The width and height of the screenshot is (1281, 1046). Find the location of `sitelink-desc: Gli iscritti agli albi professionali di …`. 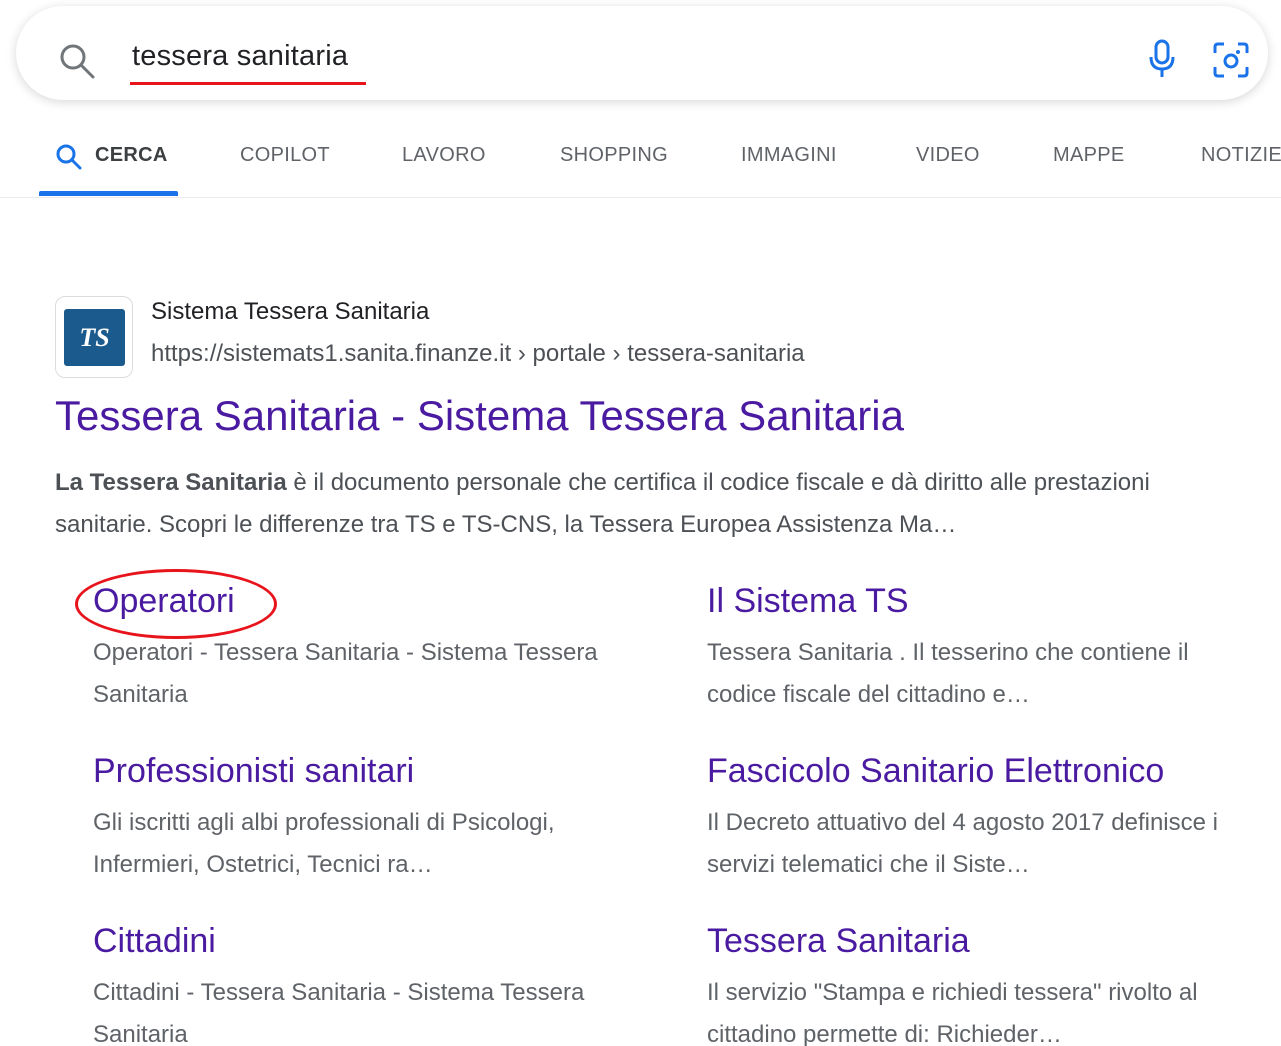

sitelink-desc: Gli iscritti agli albi professionali di … is located at coordinates (324, 843).